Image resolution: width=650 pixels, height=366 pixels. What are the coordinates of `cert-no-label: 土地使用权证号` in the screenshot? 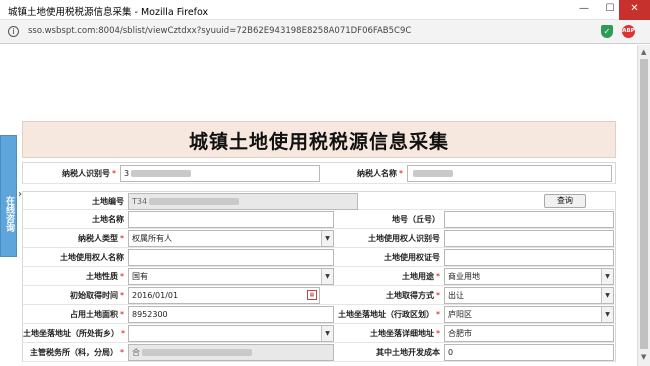 It's located at (412, 257).